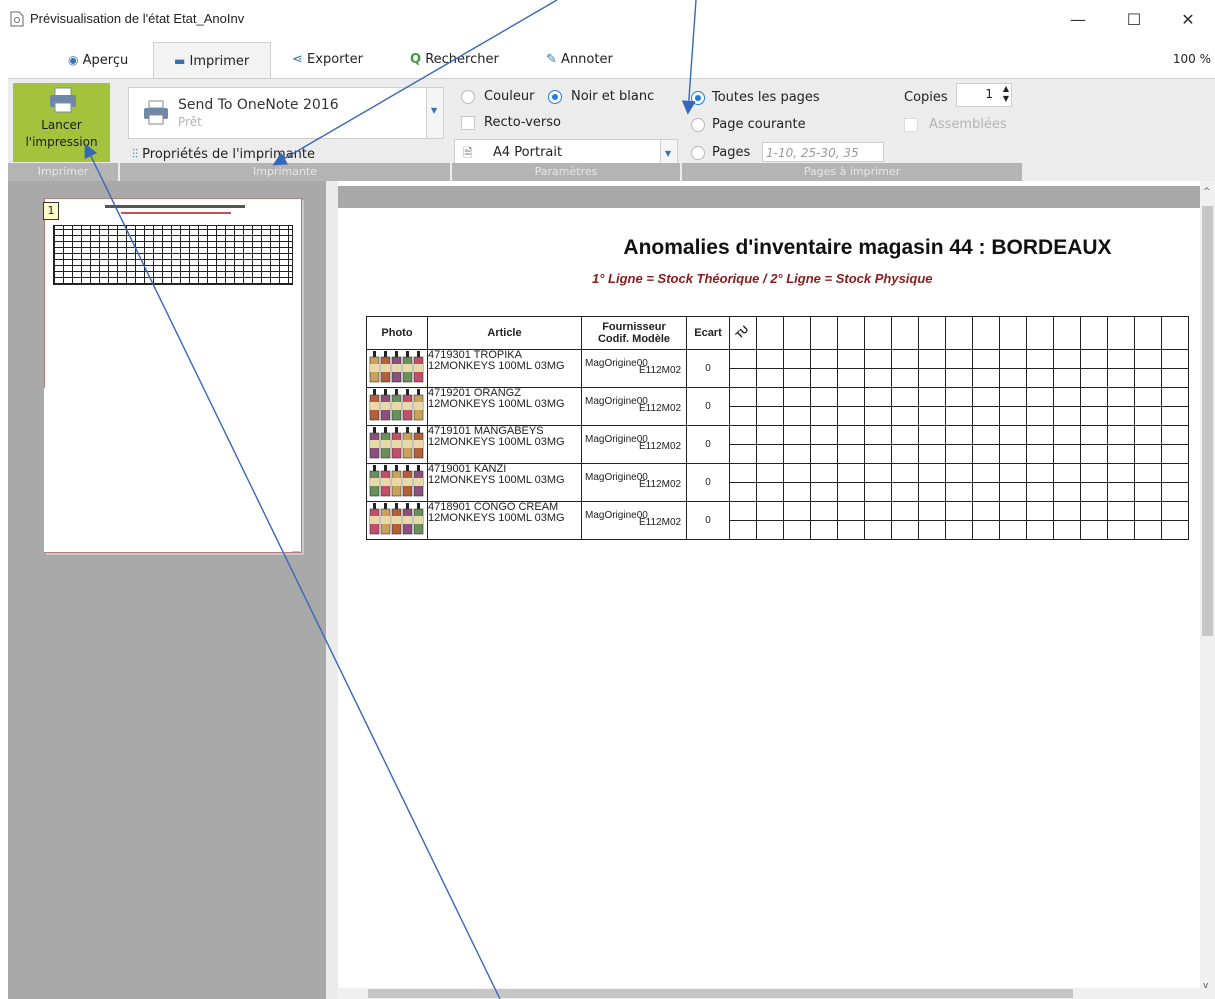 The height and width of the screenshot is (999, 1215). What do you see at coordinates (698, 98) in the screenshot?
I see `all-pages-radio` at bounding box center [698, 98].